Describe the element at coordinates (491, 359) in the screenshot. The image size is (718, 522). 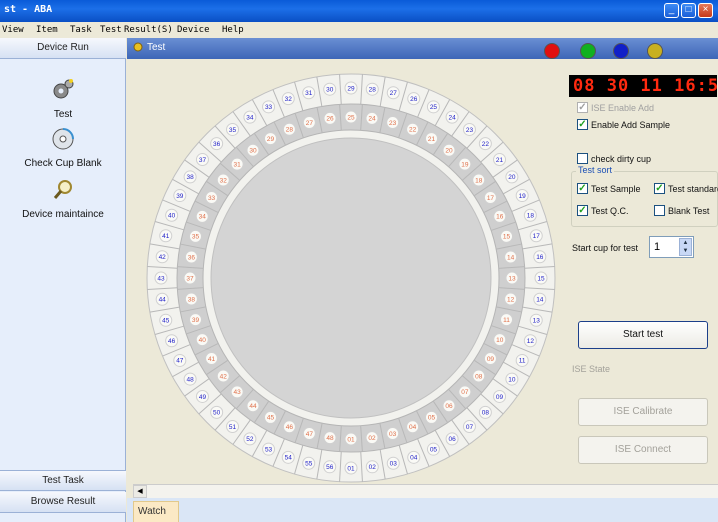
I see `inner-cuvette-label: 09` at that location.